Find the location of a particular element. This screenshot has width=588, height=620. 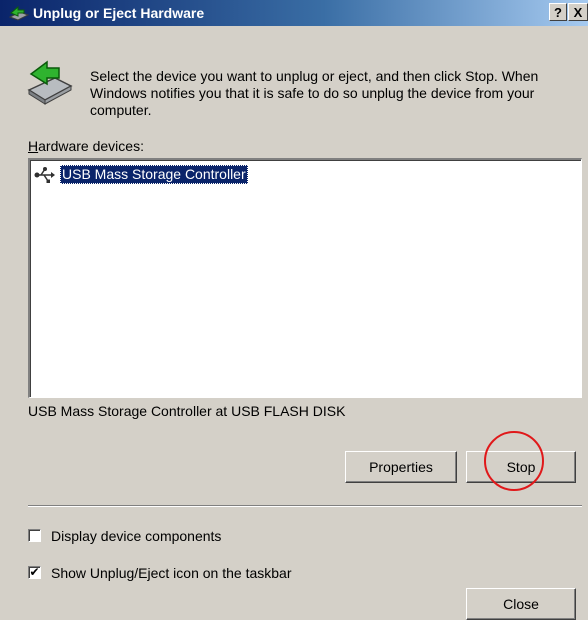

display-components-checkbox is located at coordinates (34, 535).